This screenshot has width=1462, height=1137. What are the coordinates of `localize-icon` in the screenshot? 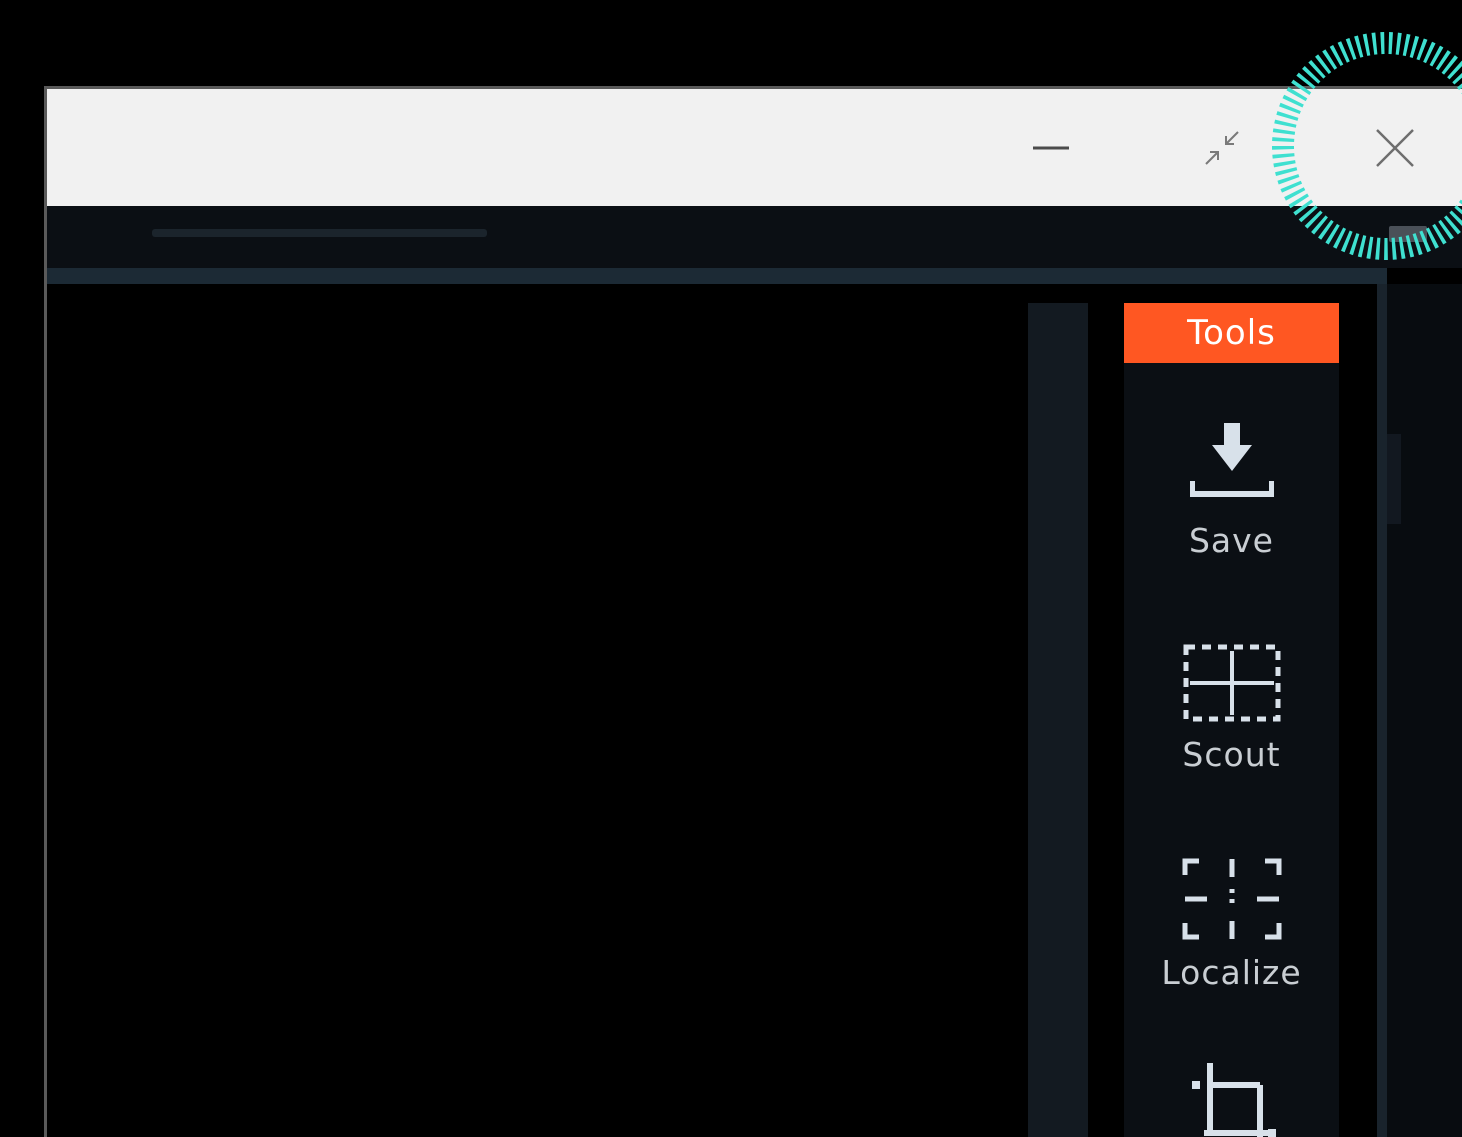 It's located at (1231, 899).